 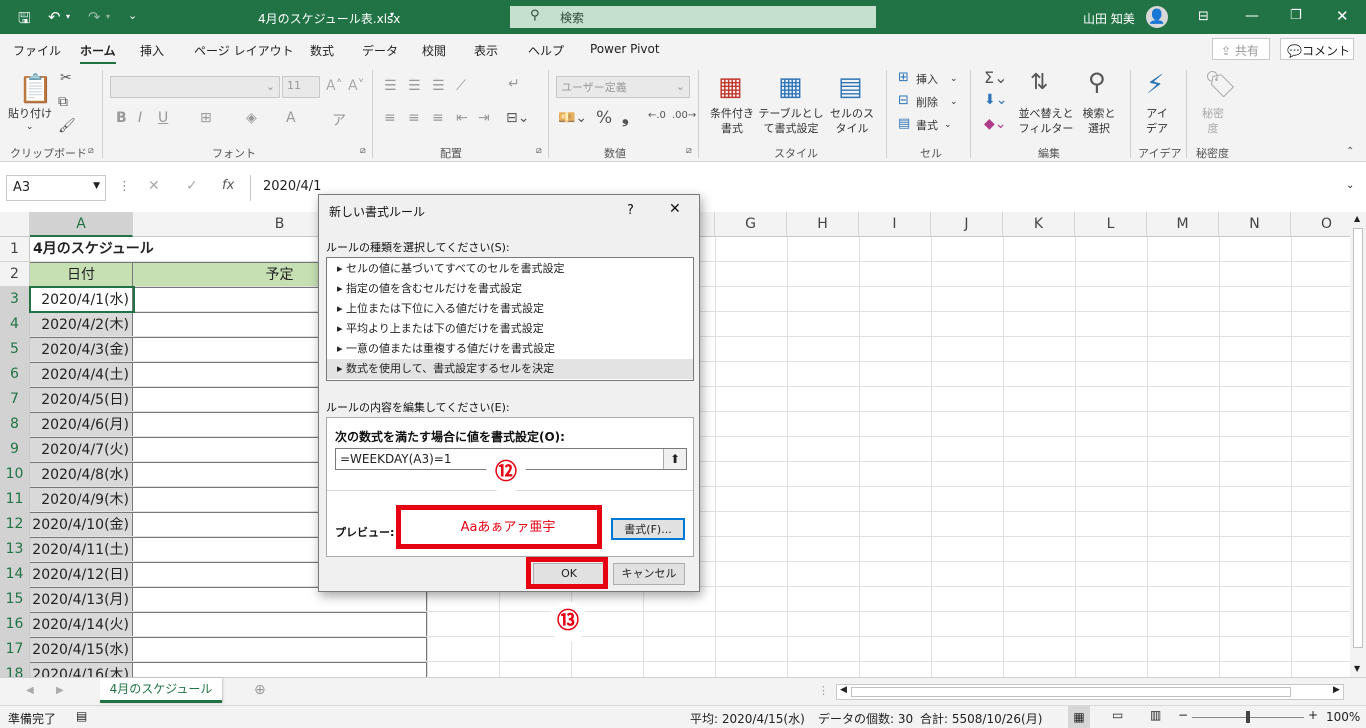 What do you see at coordinates (510, 369) in the screenshot?
I see `rule-type-item: ▸ 数式を使用して、書式設定するセルを決定` at bounding box center [510, 369].